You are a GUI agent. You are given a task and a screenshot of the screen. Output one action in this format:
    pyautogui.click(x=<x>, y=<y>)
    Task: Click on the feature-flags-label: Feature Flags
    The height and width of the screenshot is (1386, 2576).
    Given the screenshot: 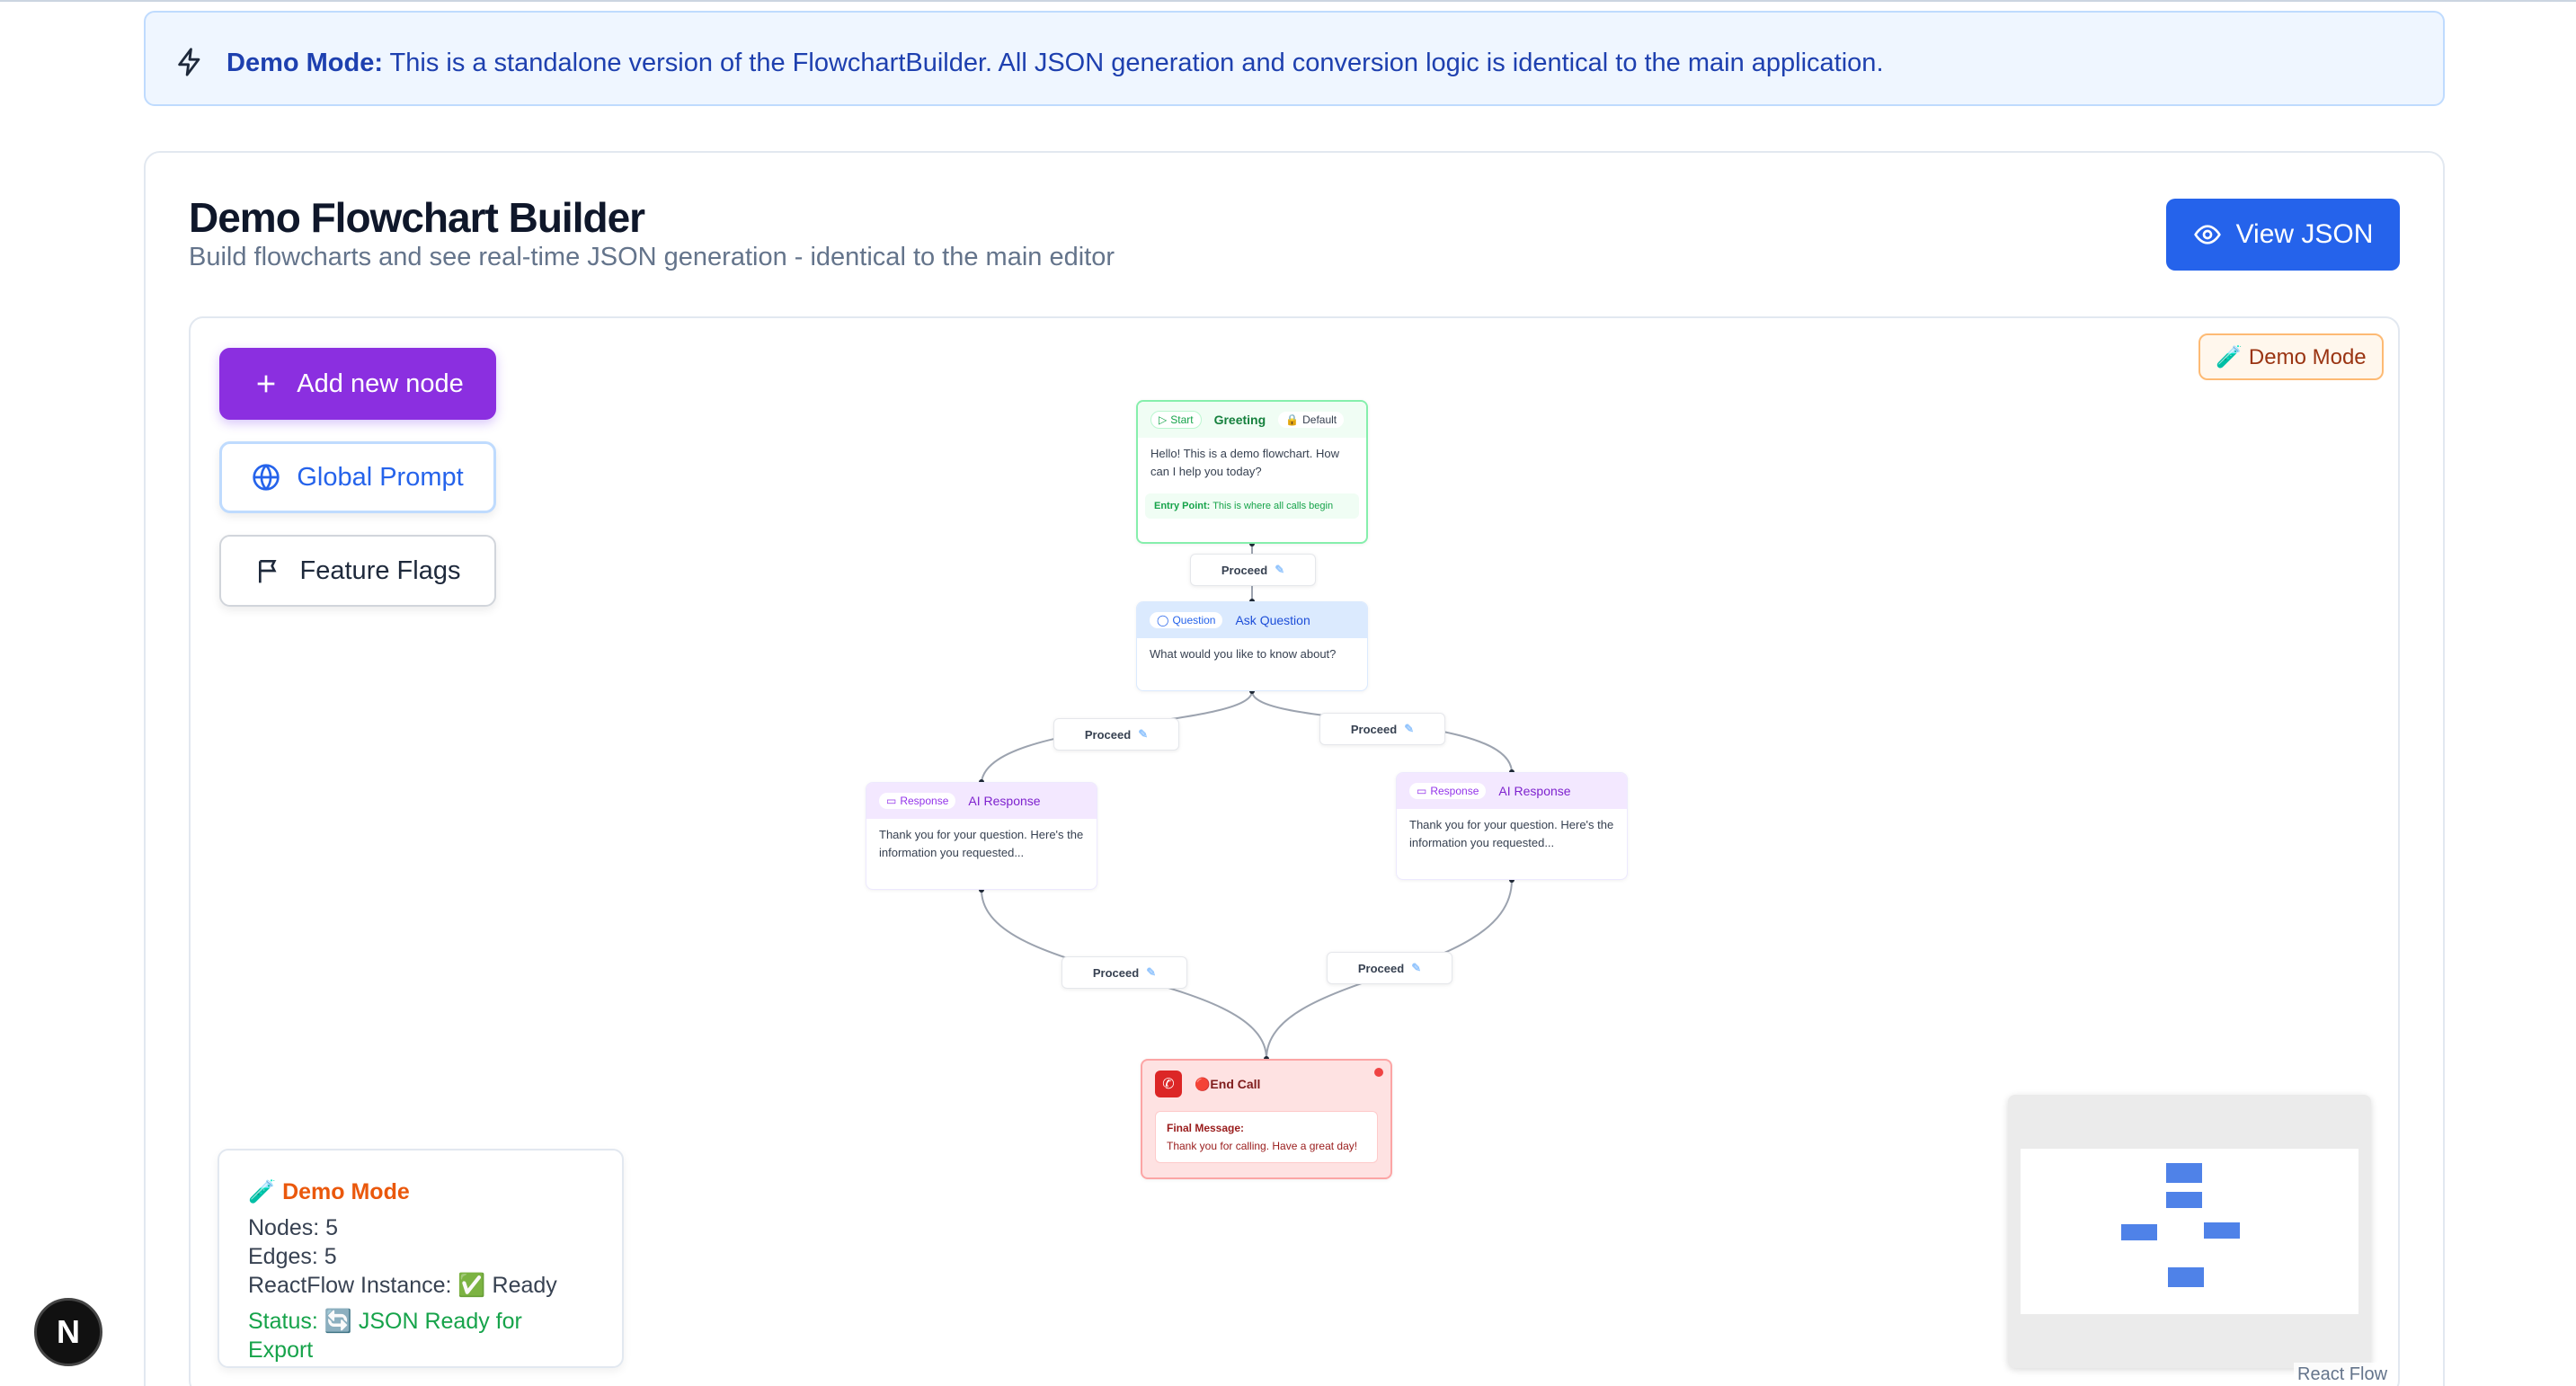 What is the action you would take?
    pyautogui.click(x=380, y=570)
    